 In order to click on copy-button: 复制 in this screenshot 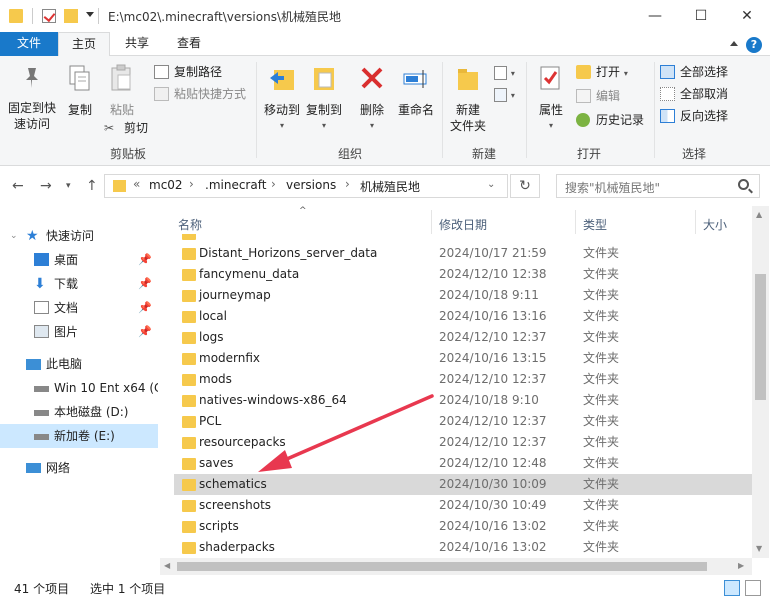, I will do `click(80, 91)`.